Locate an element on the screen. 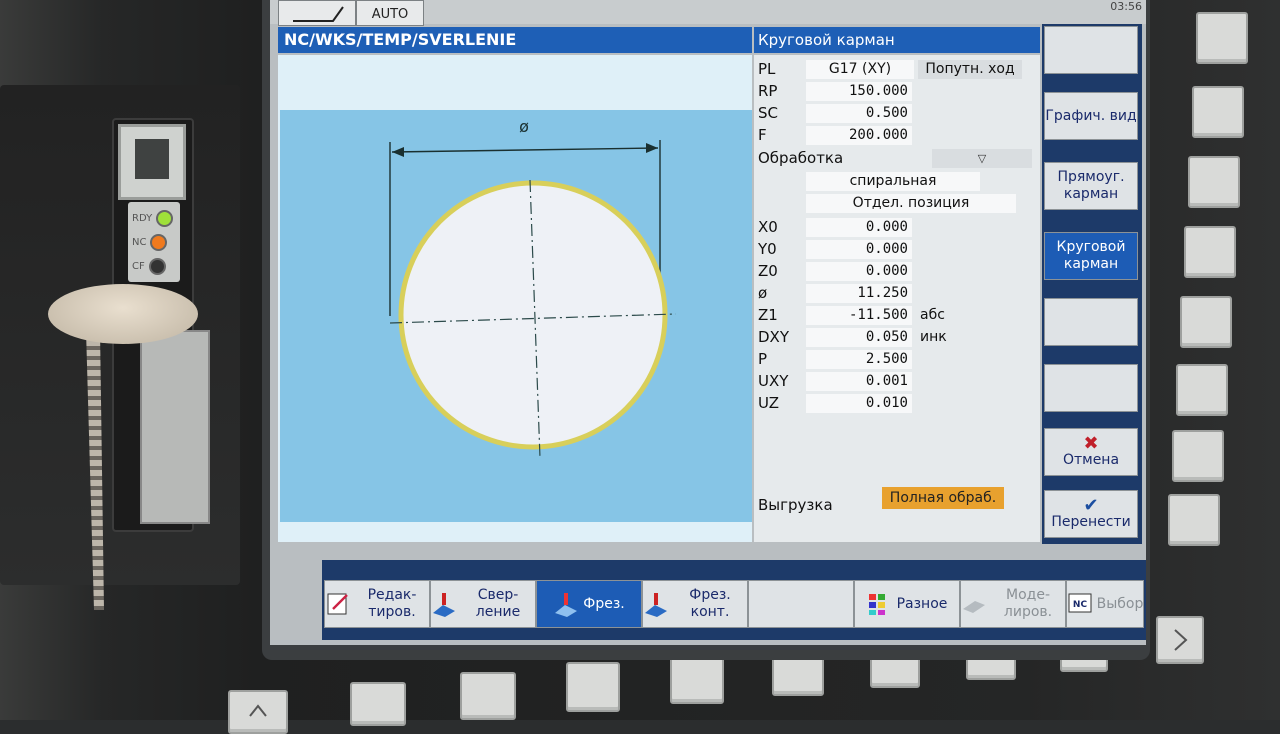  softkey-misc: Разное is located at coordinates (907, 604).